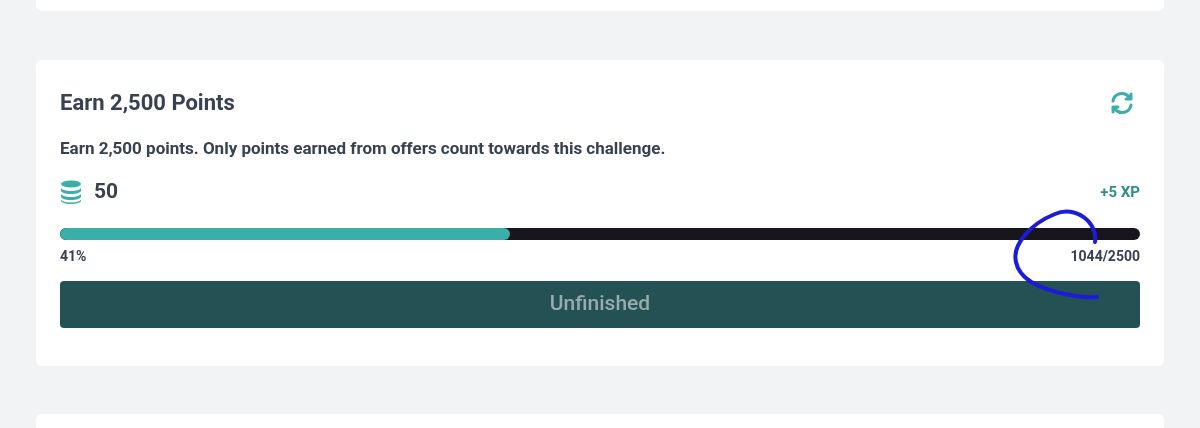  Describe the element at coordinates (73, 256) in the screenshot. I see `progress-percent: 41%` at that location.